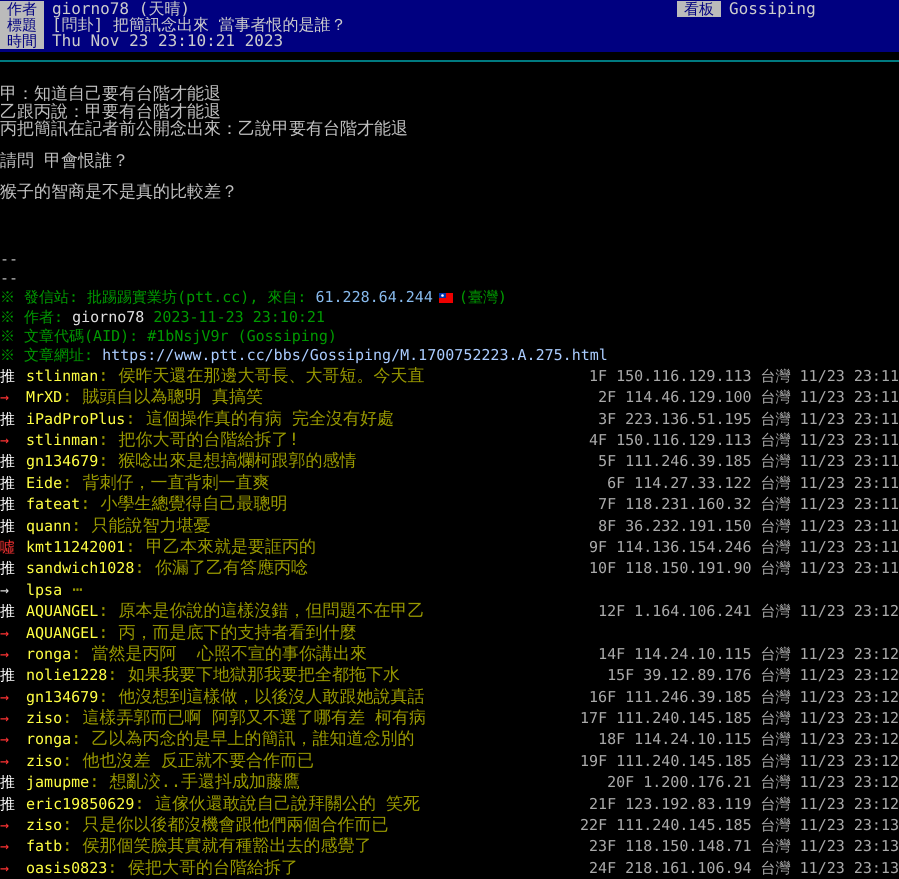 This screenshot has height=879, width=899. What do you see at coordinates (80, 569) in the screenshot?
I see `comment-user: sandwich1028` at bounding box center [80, 569].